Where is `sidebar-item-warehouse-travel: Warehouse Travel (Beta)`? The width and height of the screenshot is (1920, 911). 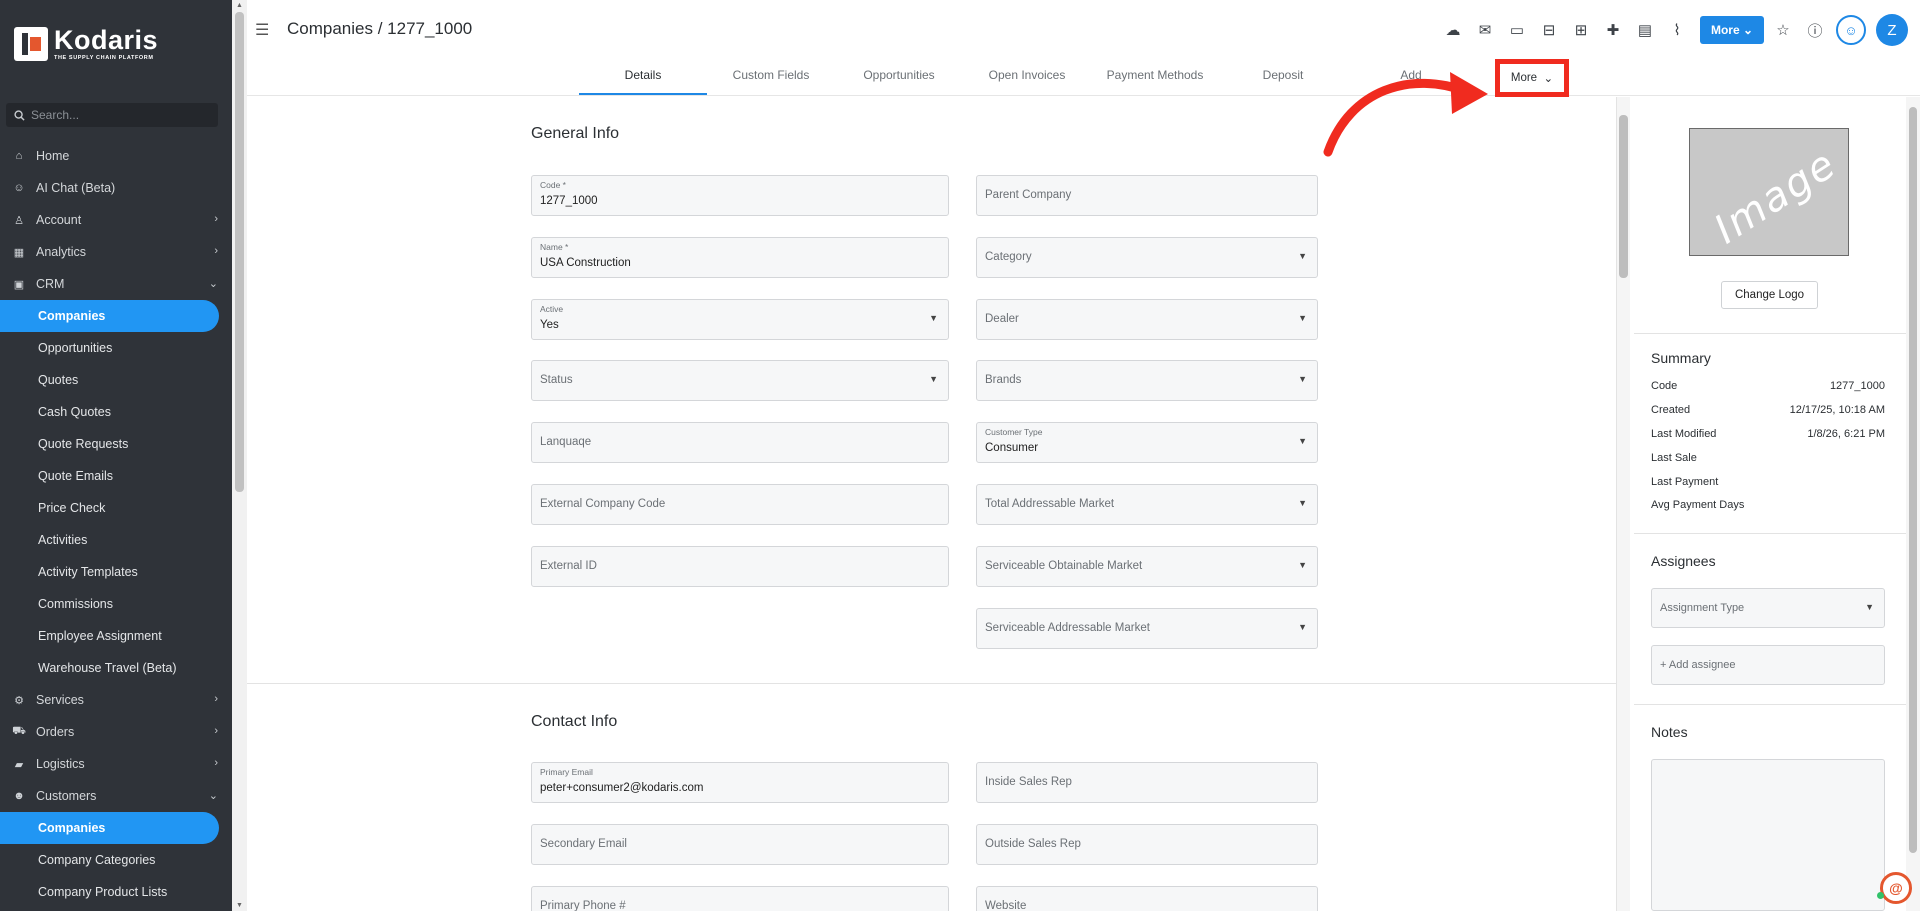 sidebar-item-warehouse-travel: Warehouse Travel (Beta) is located at coordinates (116, 668).